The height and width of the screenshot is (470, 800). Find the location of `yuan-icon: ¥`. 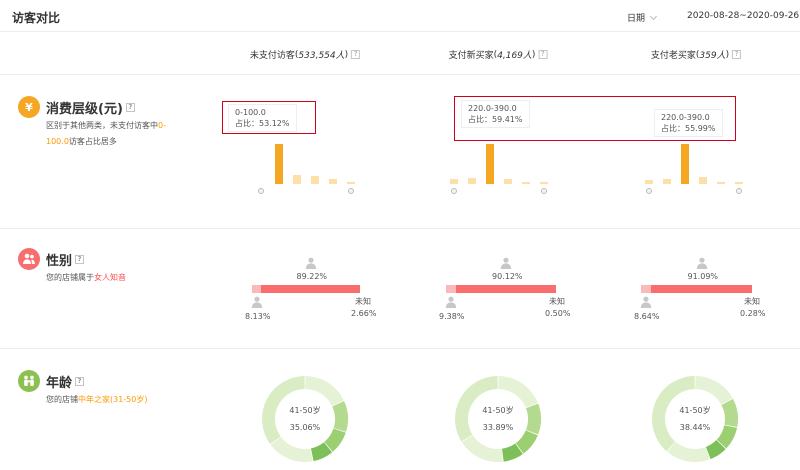

yuan-icon: ¥ is located at coordinates (29, 107).